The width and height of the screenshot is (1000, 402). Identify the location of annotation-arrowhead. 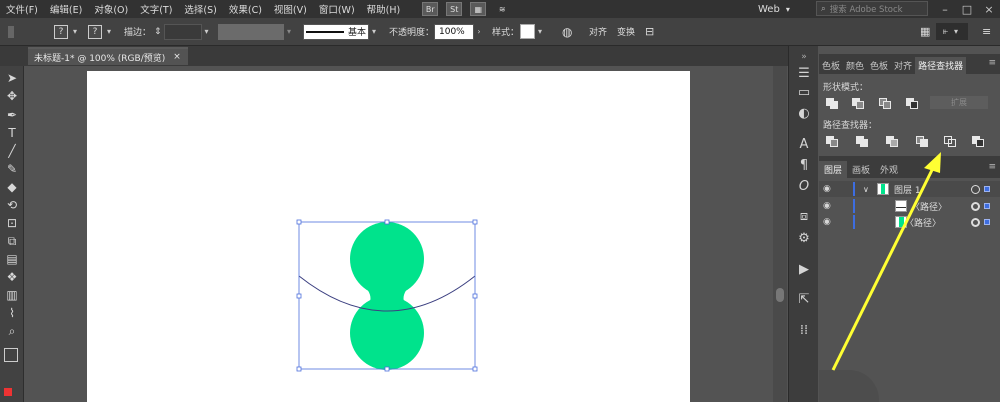
(932, 162).